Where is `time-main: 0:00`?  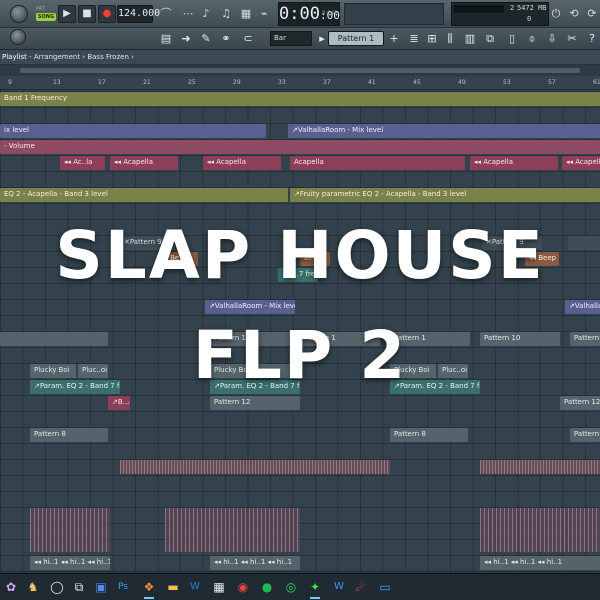
time-main: 0:00 is located at coordinates (299, 14).